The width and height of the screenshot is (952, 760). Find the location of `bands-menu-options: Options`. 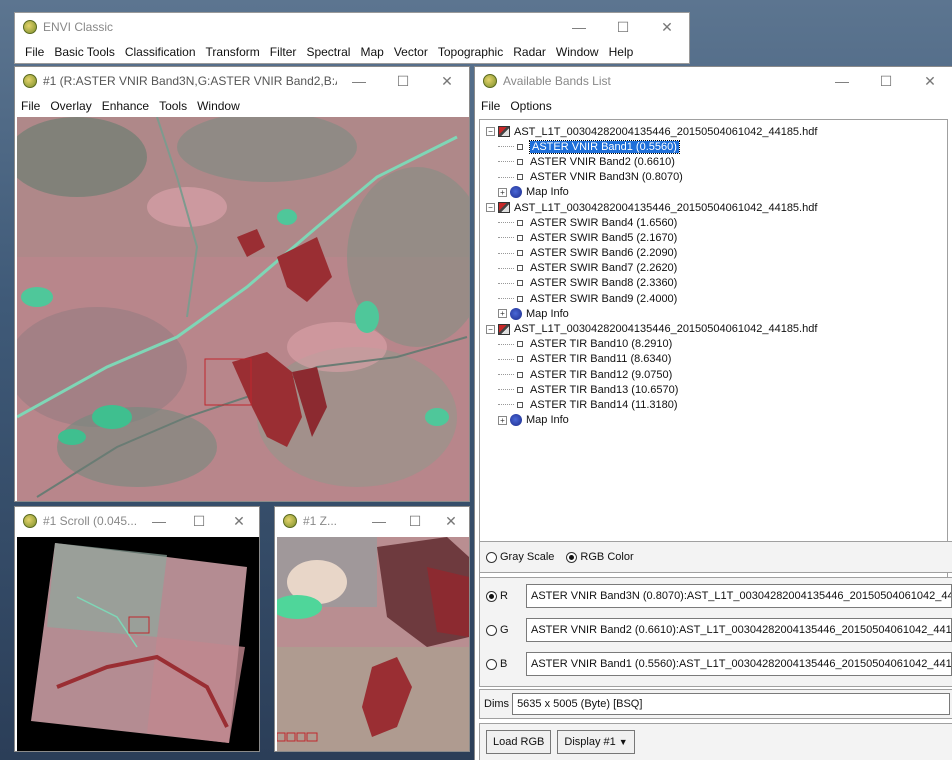

bands-menu-options: Options is located at coordinates (530, 106).